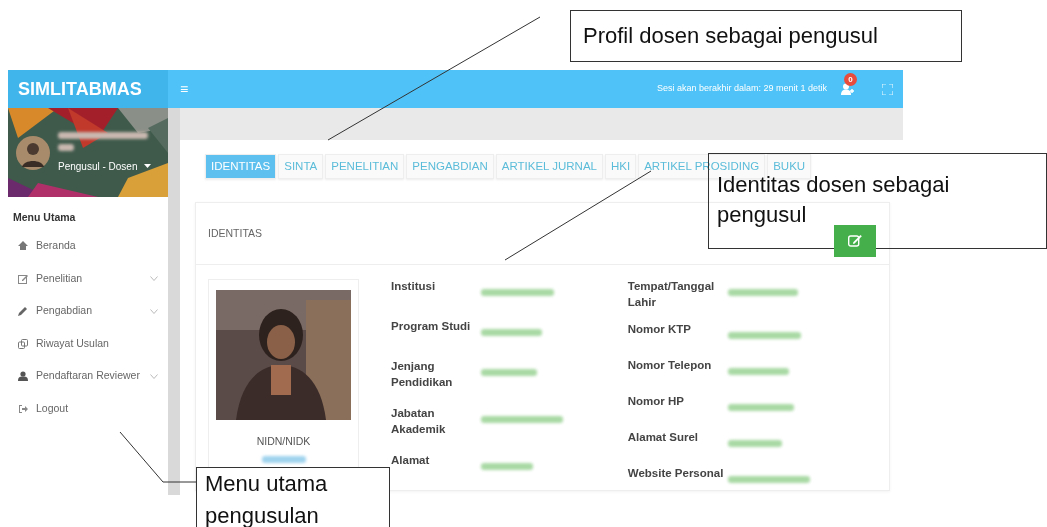 The height and width of the screenshot is (527, 1047). What do you see at coordinates (241, 167) in the screenshot?
I see `tab: IDENTITAS` at bounding box center [241, 167].